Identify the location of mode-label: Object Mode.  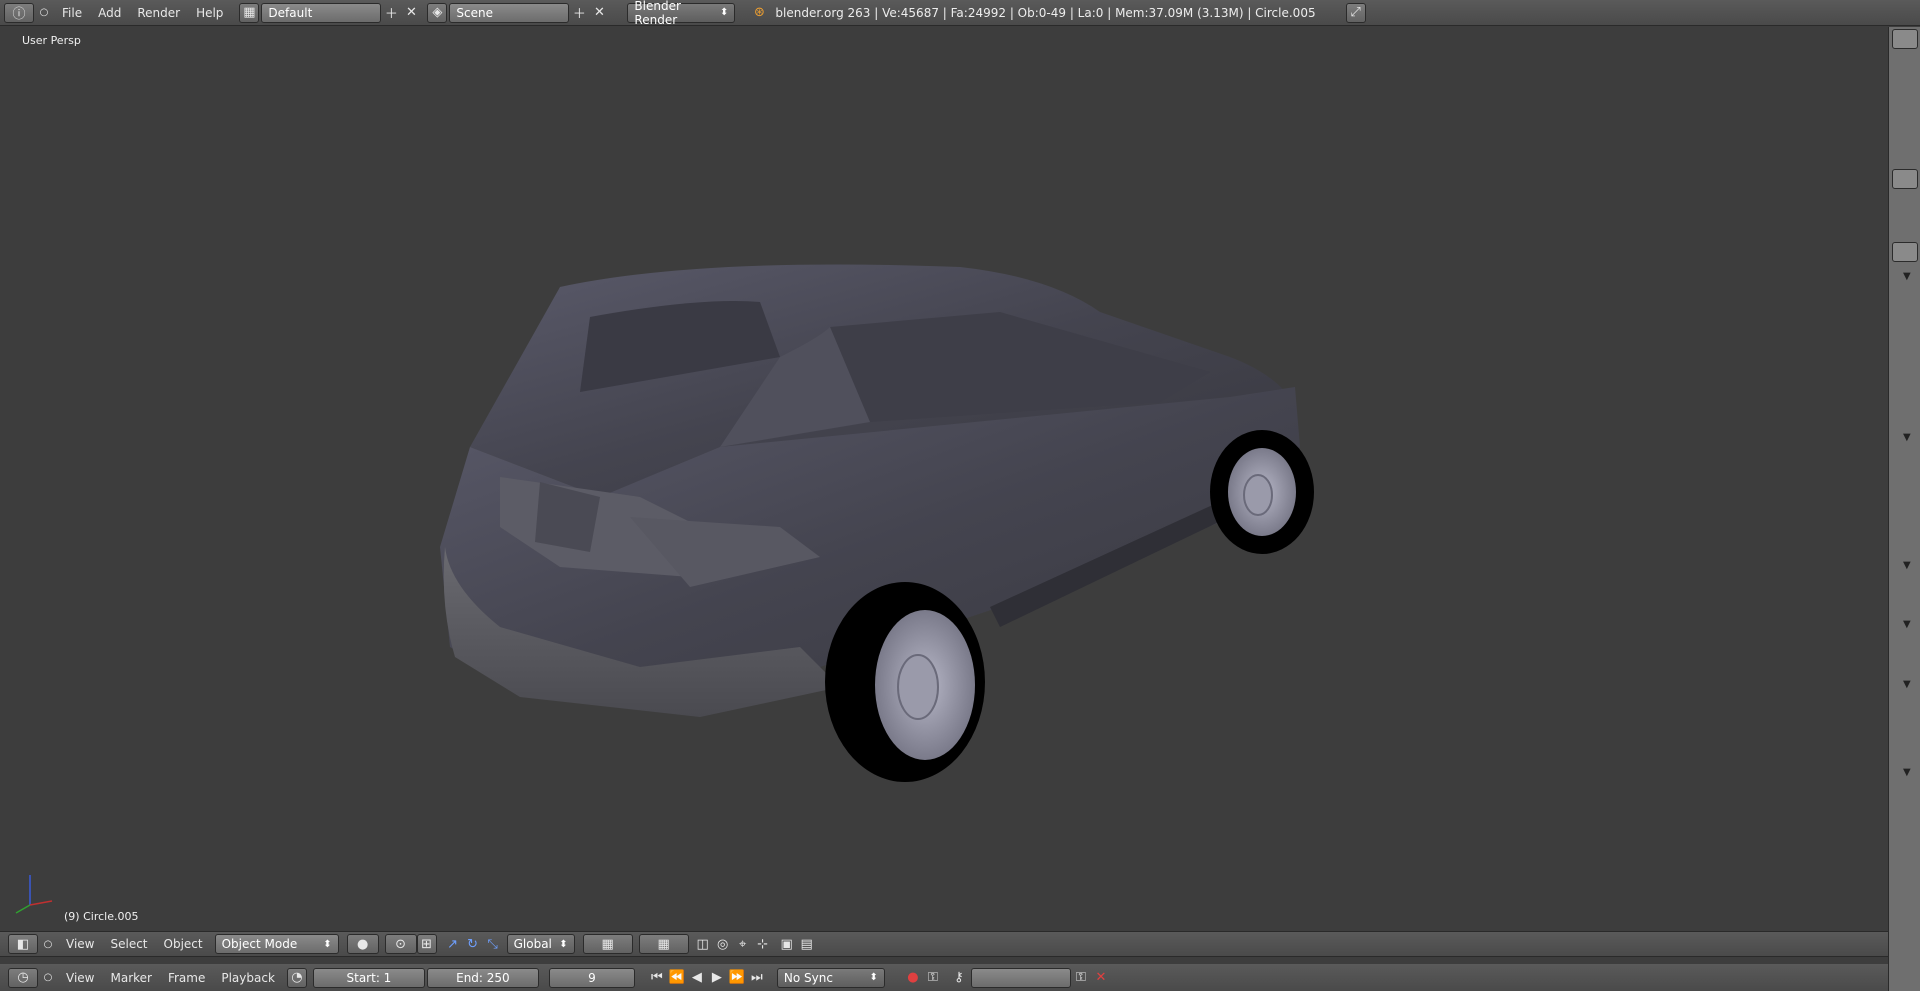
(259, 944).